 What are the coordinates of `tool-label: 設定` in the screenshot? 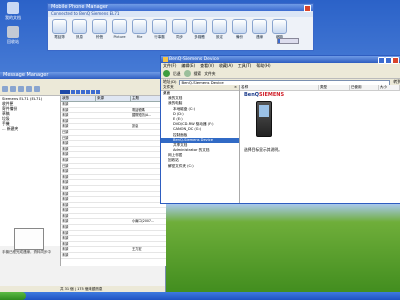 It's located at (219, 37).